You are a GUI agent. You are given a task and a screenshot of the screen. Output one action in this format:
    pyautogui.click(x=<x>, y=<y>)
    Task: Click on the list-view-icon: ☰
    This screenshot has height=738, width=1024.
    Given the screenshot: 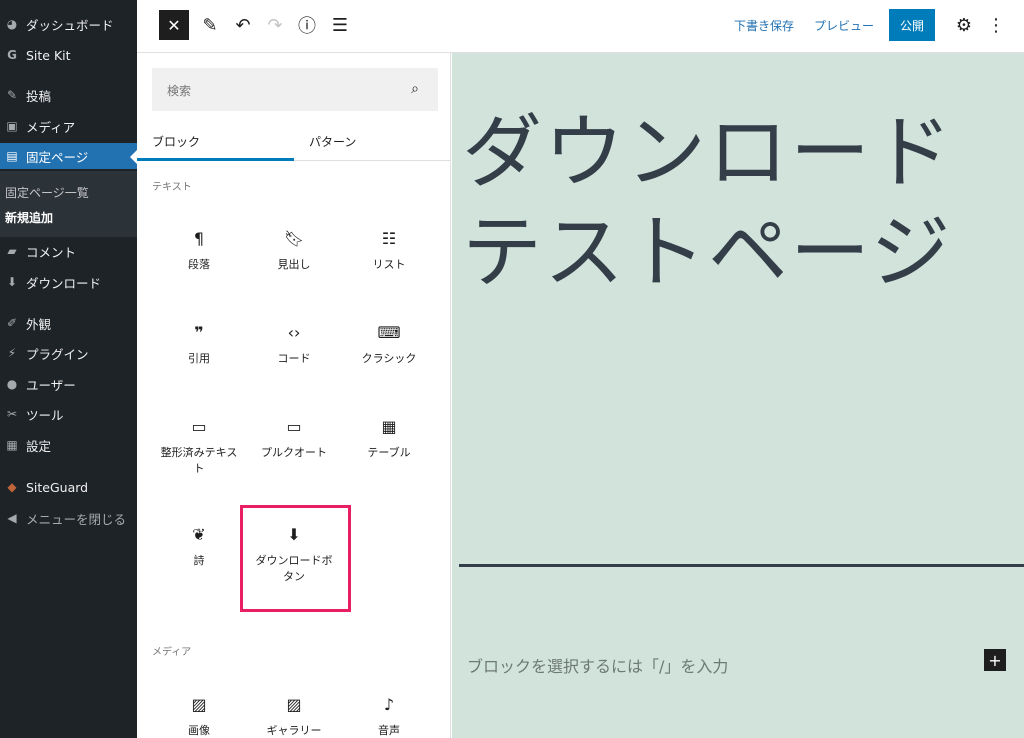 What is the action you would take?
    pyautogui.click(x=340, y=25)
    